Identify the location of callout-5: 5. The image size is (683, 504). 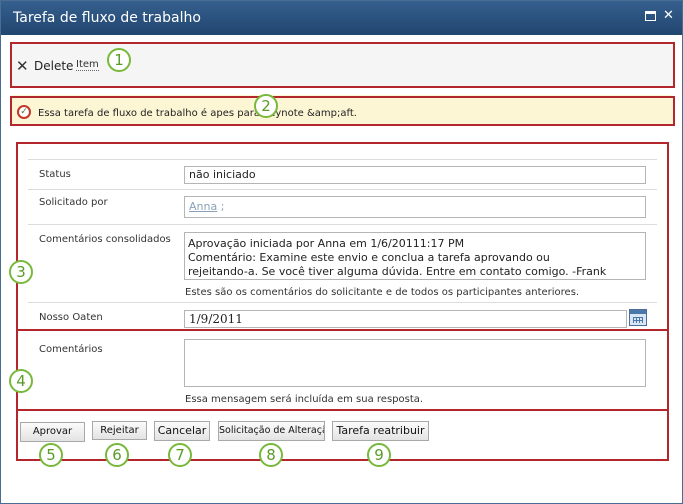
(51, 455).